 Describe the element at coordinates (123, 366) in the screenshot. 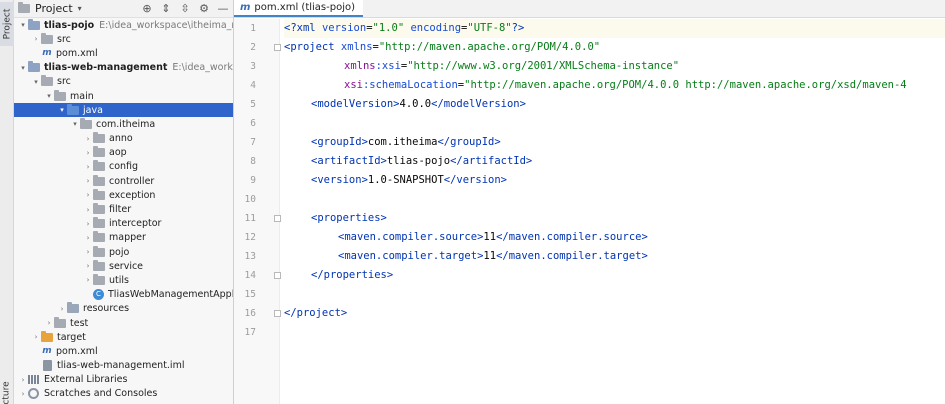

I see `tree-item-tlias-web-management-iml: tlias-web-management.iml` at that location.